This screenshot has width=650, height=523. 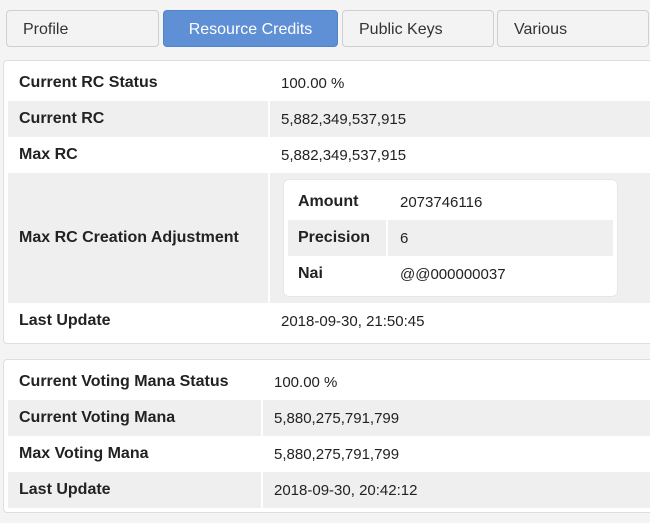 I want to click on adjustment-nai-value: @@000000037, so click(x=499, y=274).